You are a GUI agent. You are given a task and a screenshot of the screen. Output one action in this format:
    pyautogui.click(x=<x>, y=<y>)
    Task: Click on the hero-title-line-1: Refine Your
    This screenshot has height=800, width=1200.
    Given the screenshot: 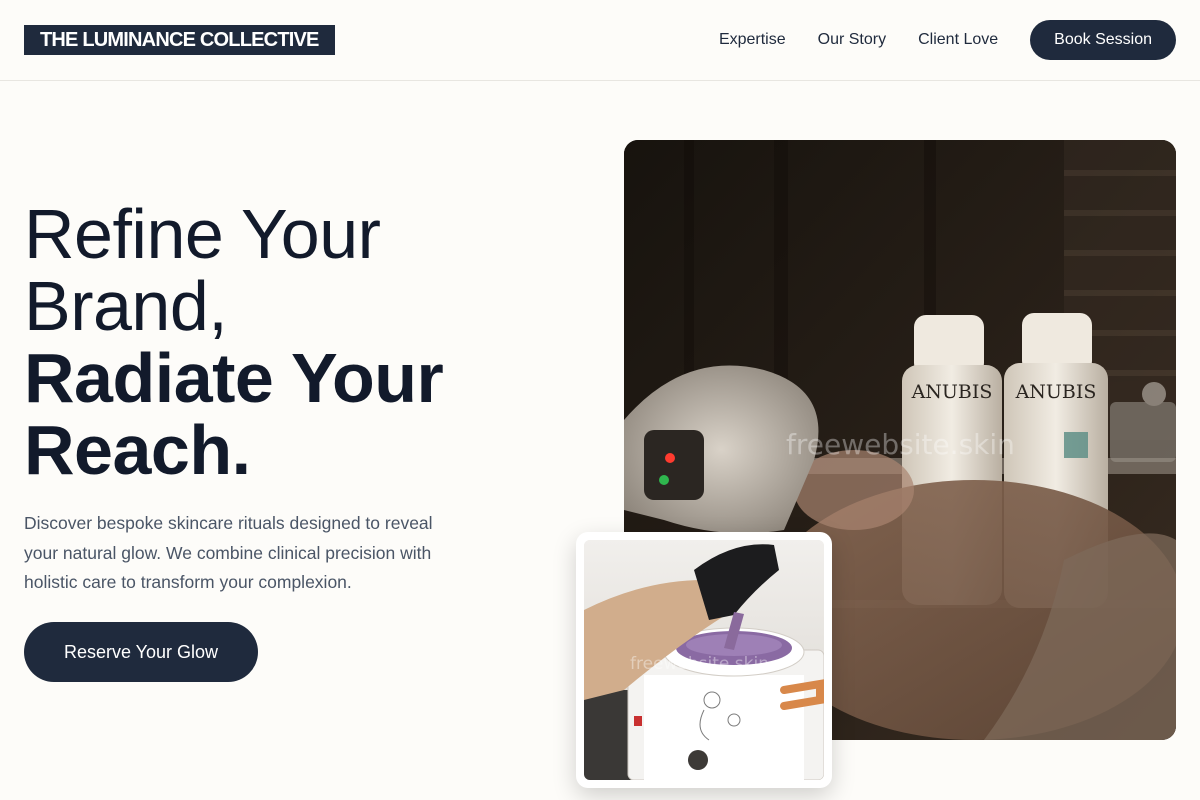 What is the action you would take?
    pyautogui.click(x=202, y=234)
    